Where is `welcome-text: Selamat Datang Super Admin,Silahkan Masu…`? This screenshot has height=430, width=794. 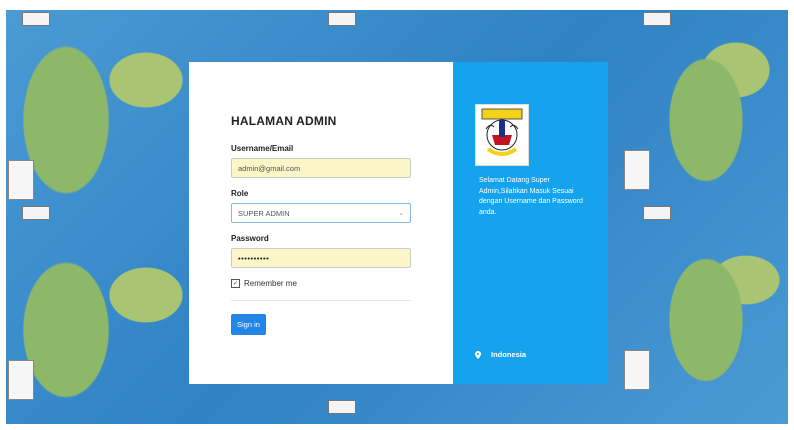 welcome-text: Selamat Datang Super Admin,Silahkan Masu… is located at coordinates (531, 196).